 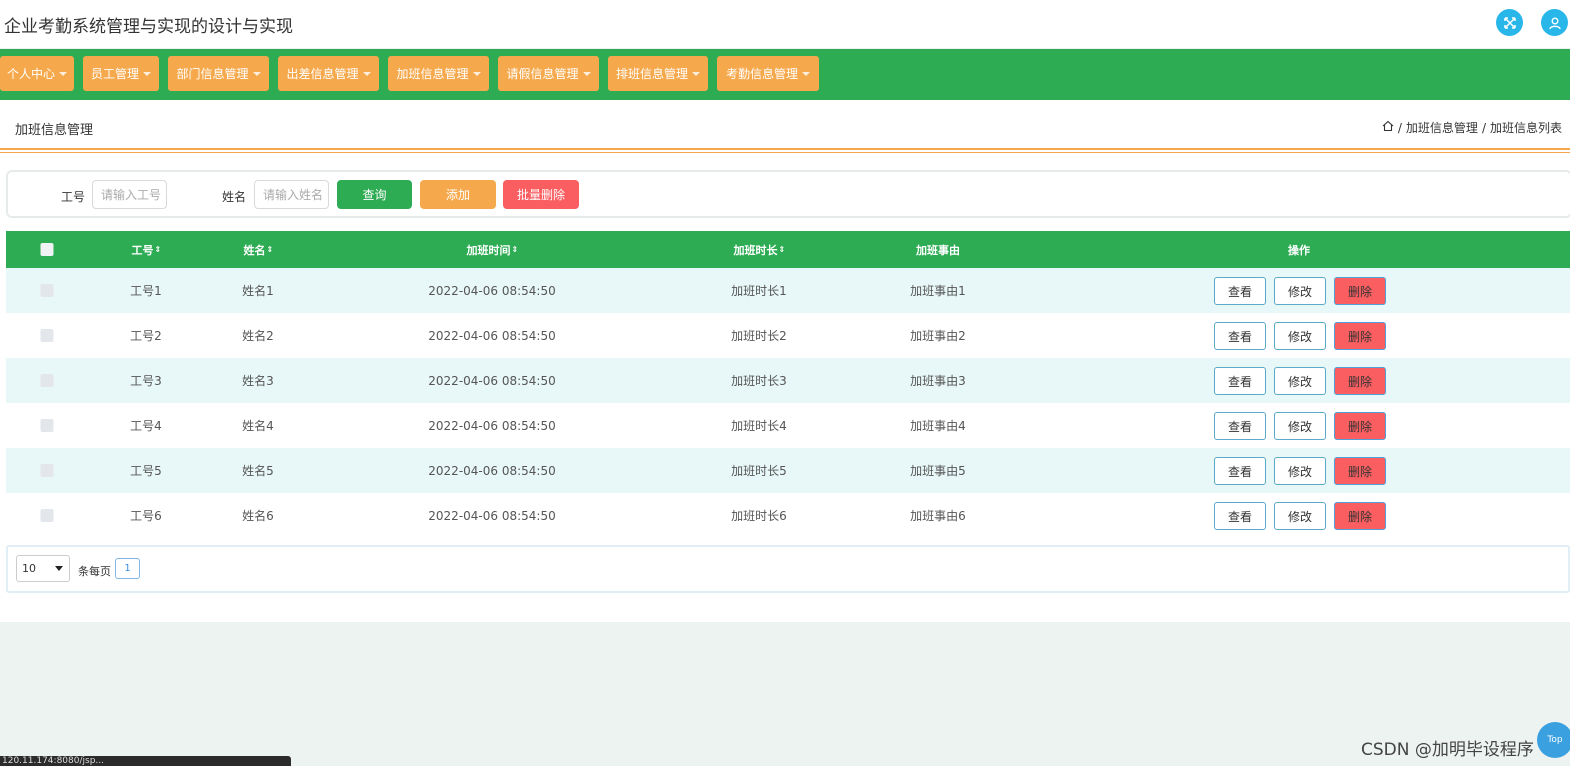 I want to click on nav-item-business-trip-management: 出差信息管理, so click(x=328, y=73).